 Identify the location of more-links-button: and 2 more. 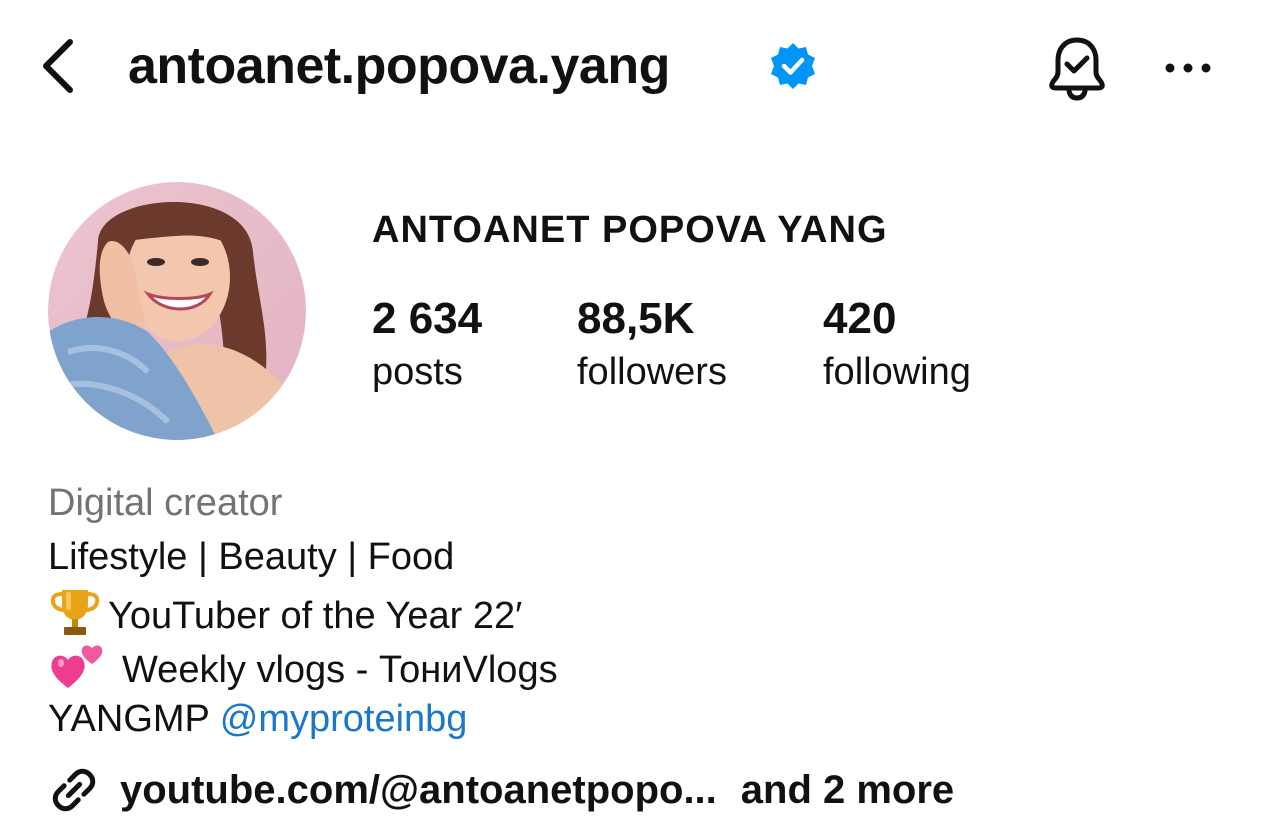
(847, 790).